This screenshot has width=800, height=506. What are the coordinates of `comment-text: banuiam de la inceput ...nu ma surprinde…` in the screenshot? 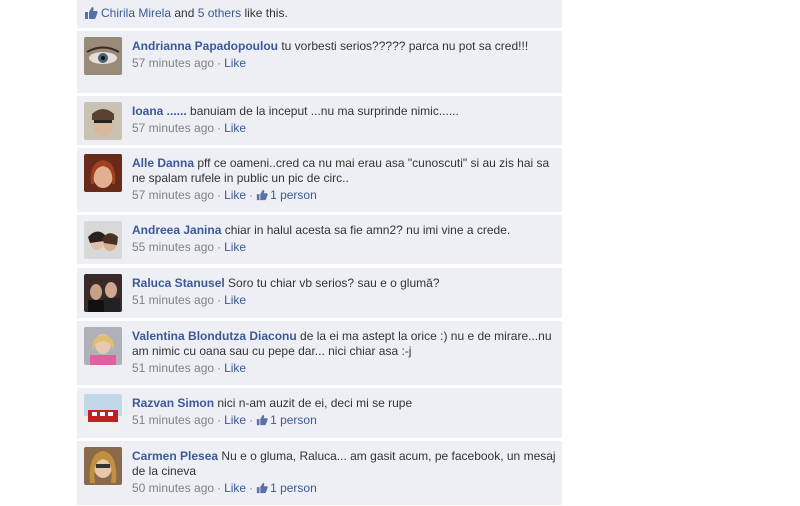 It's located at (324, 111).